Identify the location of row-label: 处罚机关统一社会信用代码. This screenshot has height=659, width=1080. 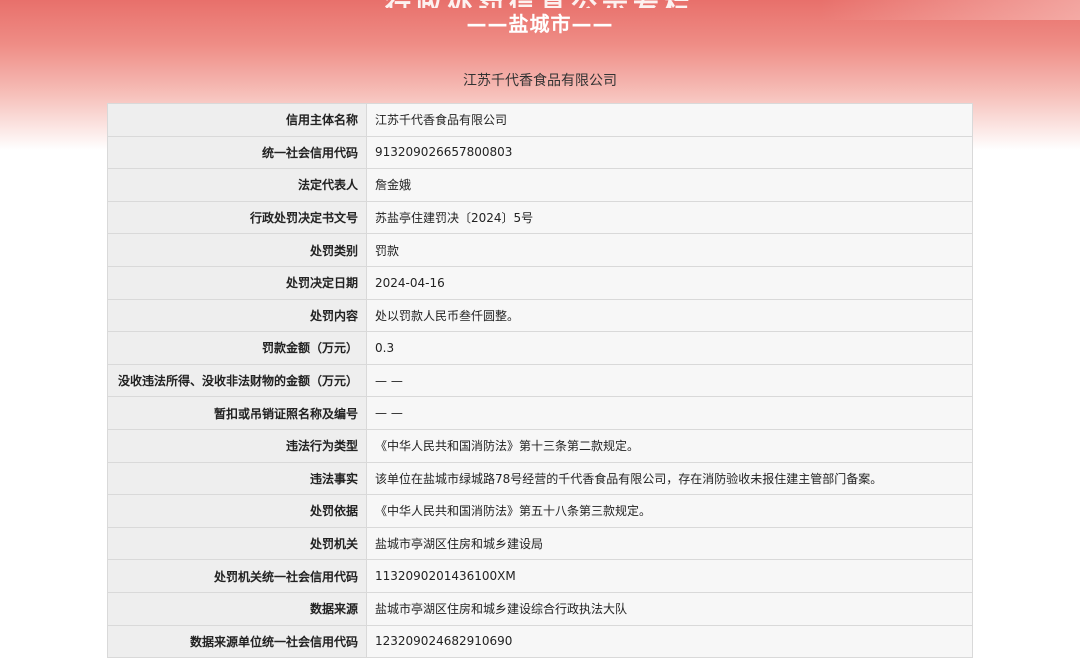
(237, 576).